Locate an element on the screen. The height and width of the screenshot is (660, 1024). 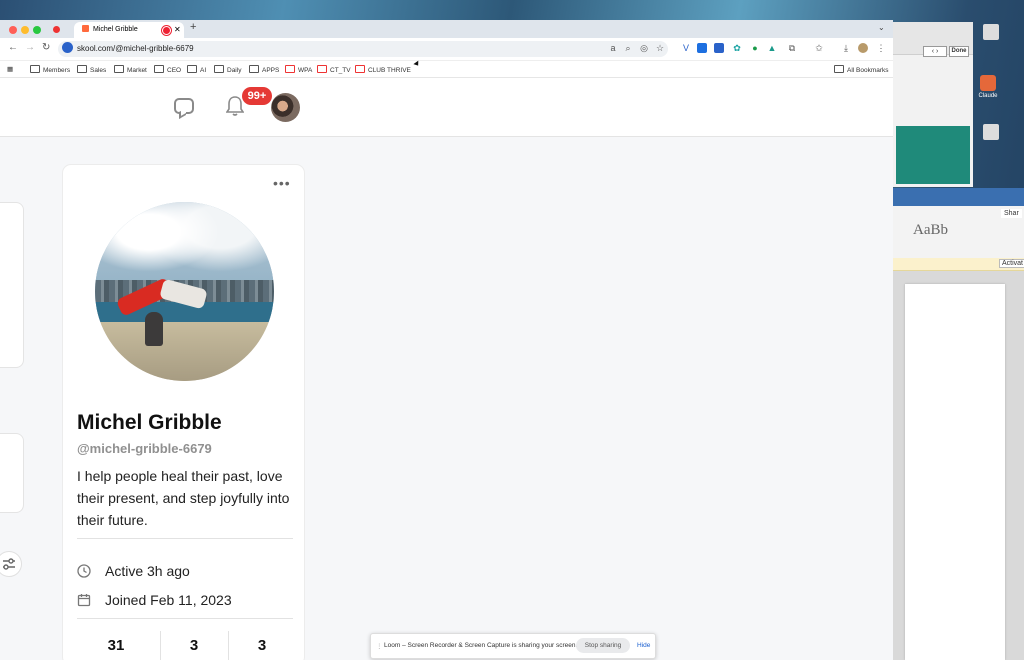
bookmarks-icon: ✩ is located at coordinates (819, 48).